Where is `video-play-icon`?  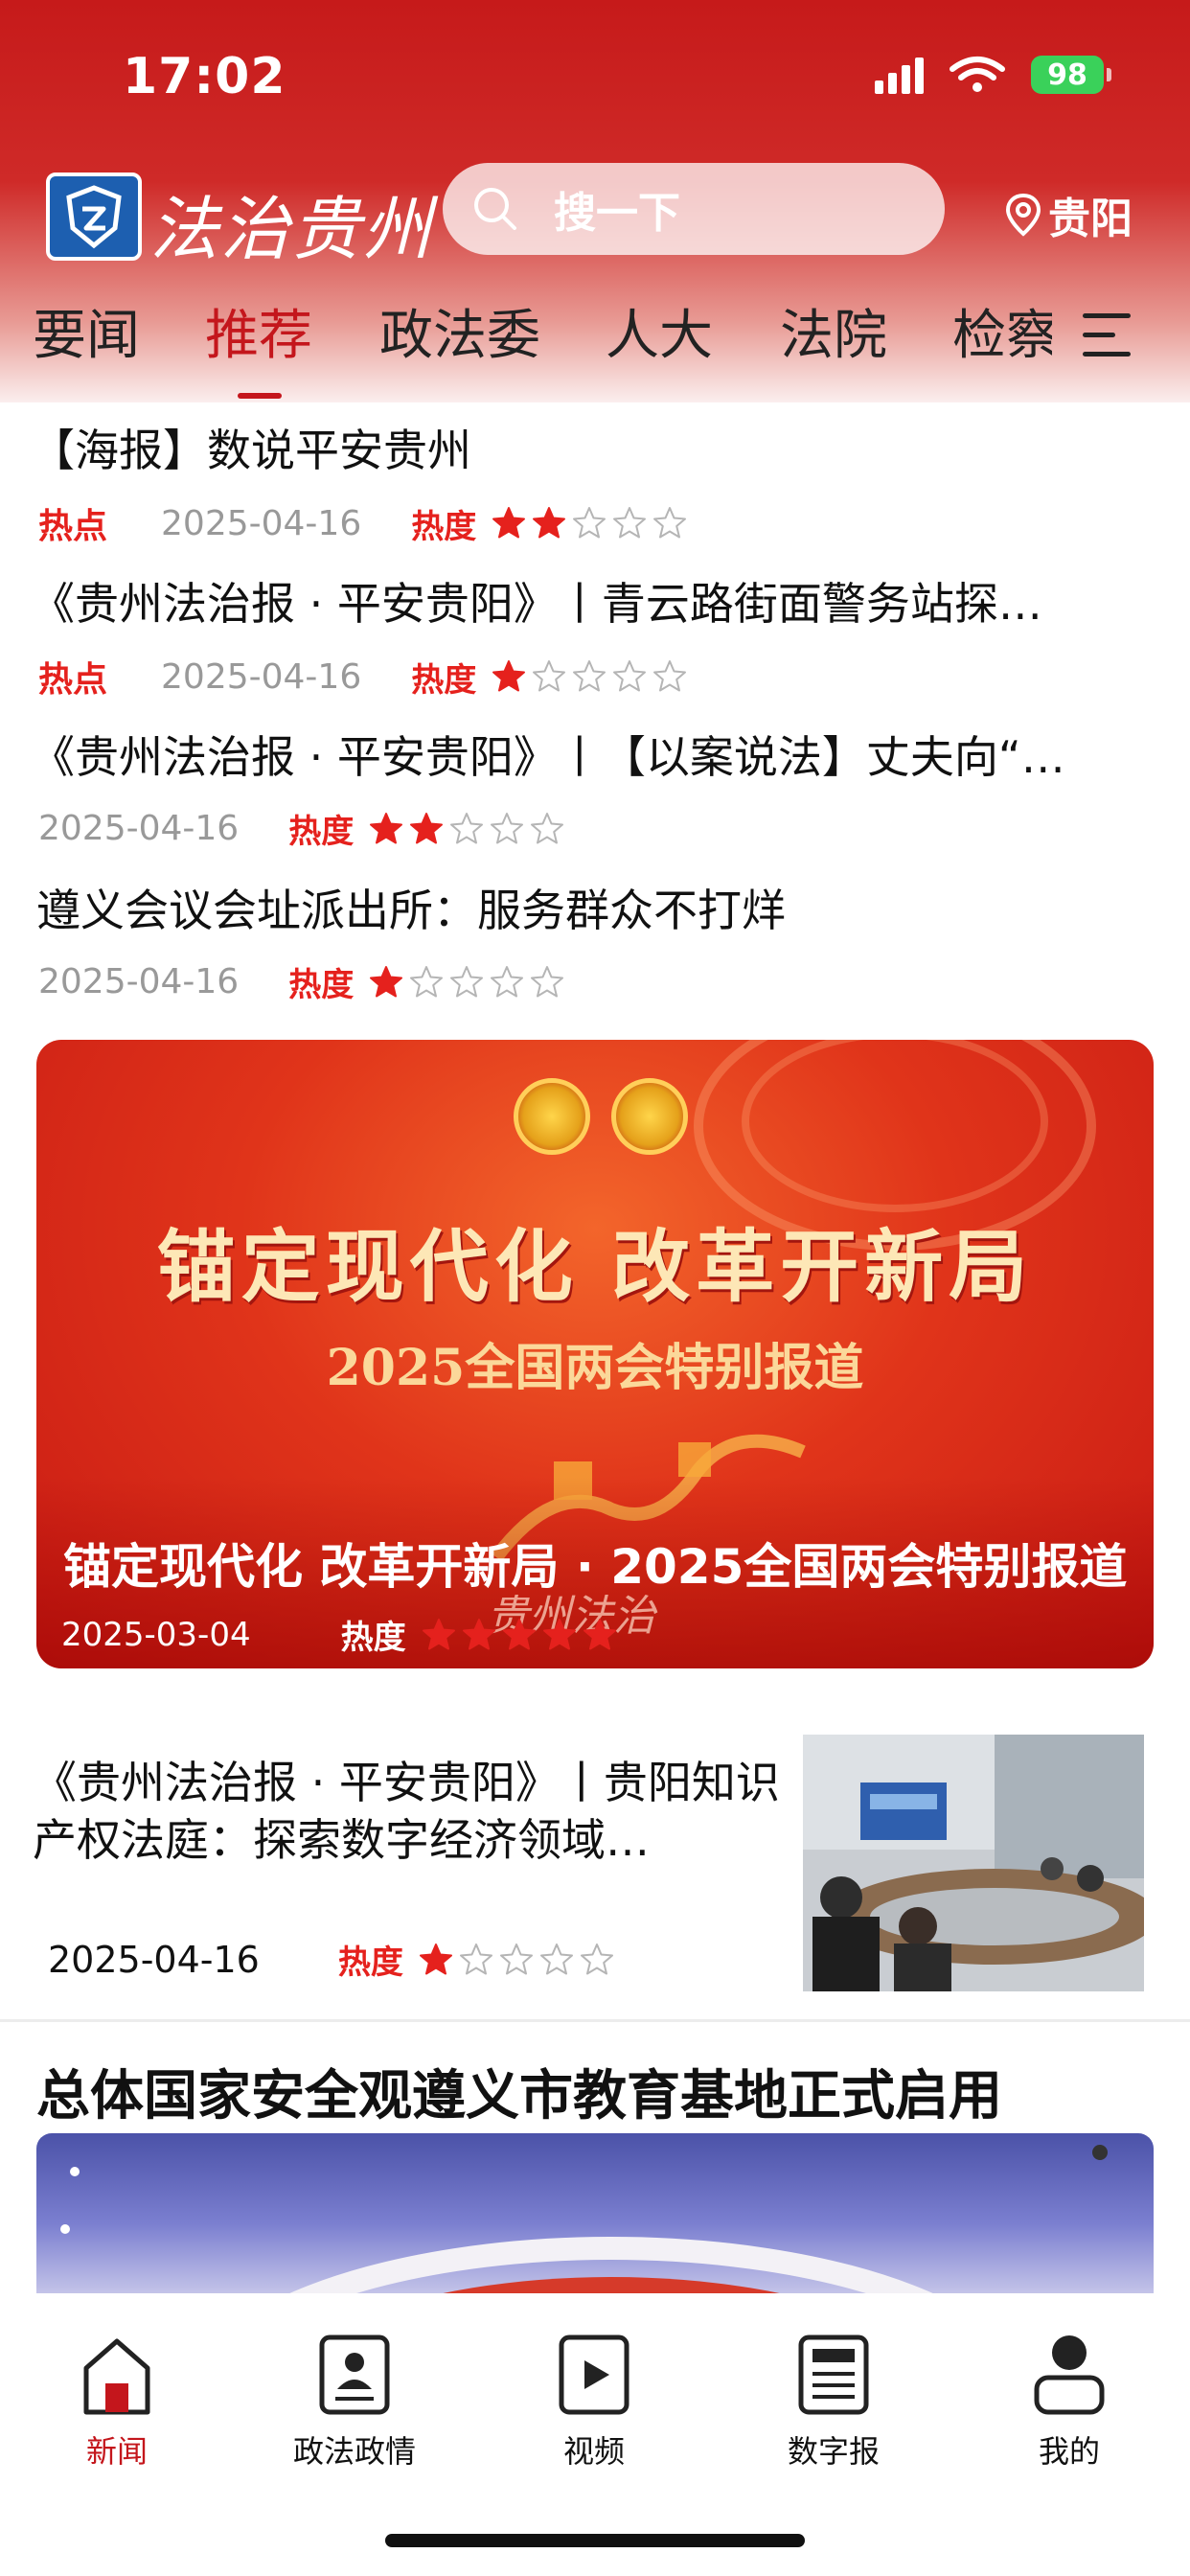
video-play-icon is located at coordinates (594, 2374).